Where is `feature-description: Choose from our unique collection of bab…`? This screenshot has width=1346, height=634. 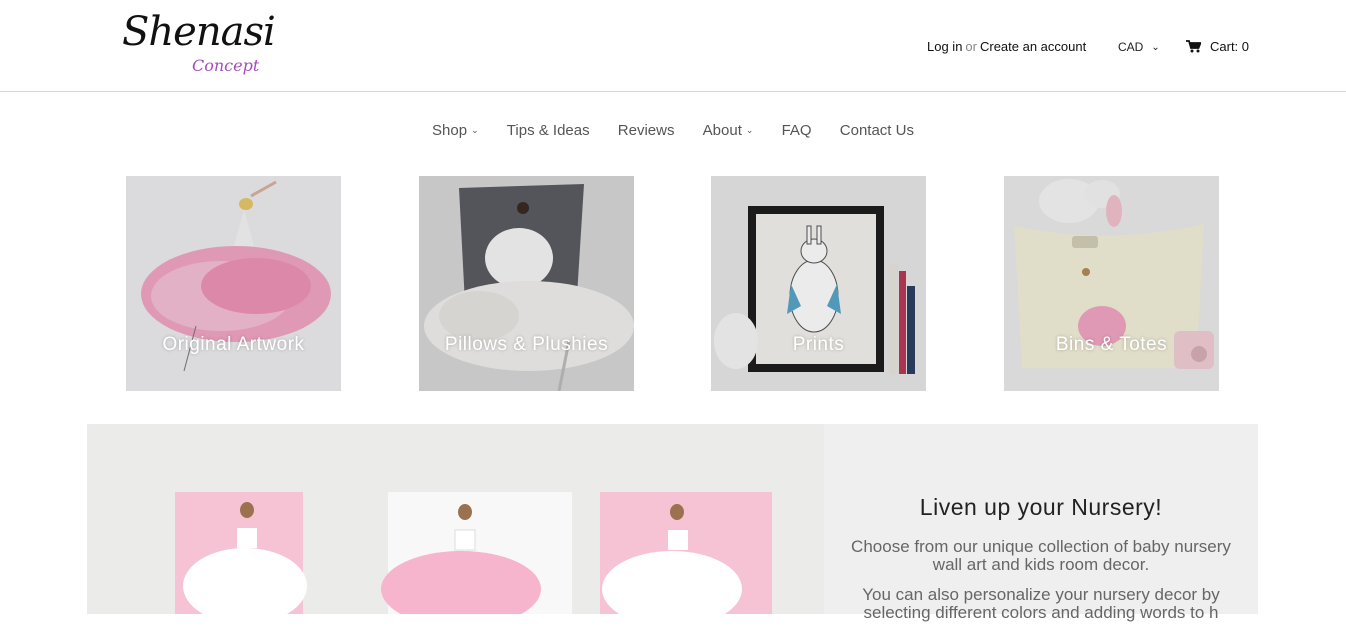
feature-description: Choose from our unique collection of bab… is located at coordinates (1041, 586).